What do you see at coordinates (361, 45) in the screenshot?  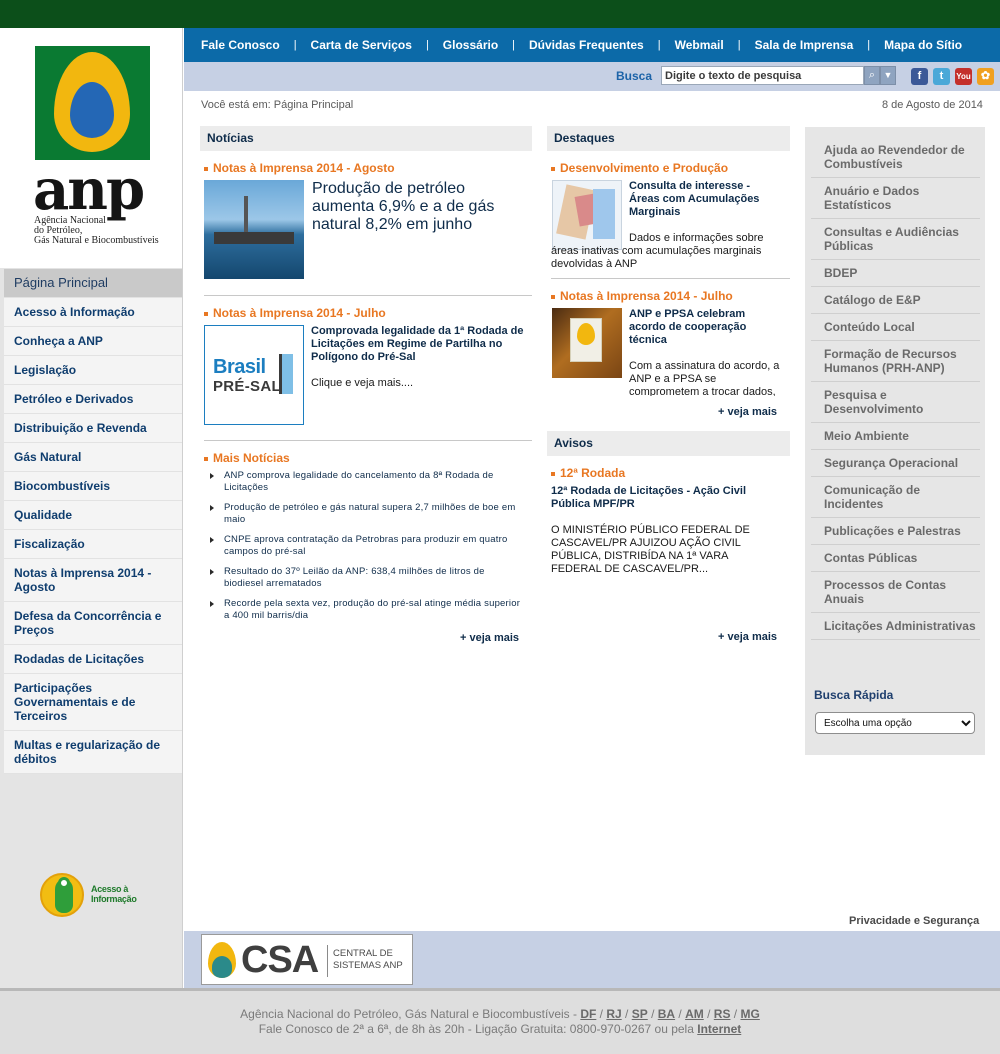 I see `top-nav-carta-servicos: Carta de Serviços` at bounding box center [361, 45].